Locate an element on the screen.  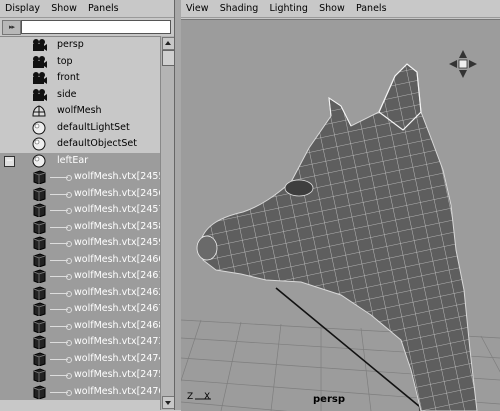
outliner-vertex-item: wolfMesh.vtx[2456] is located at coordinates (80, 193).